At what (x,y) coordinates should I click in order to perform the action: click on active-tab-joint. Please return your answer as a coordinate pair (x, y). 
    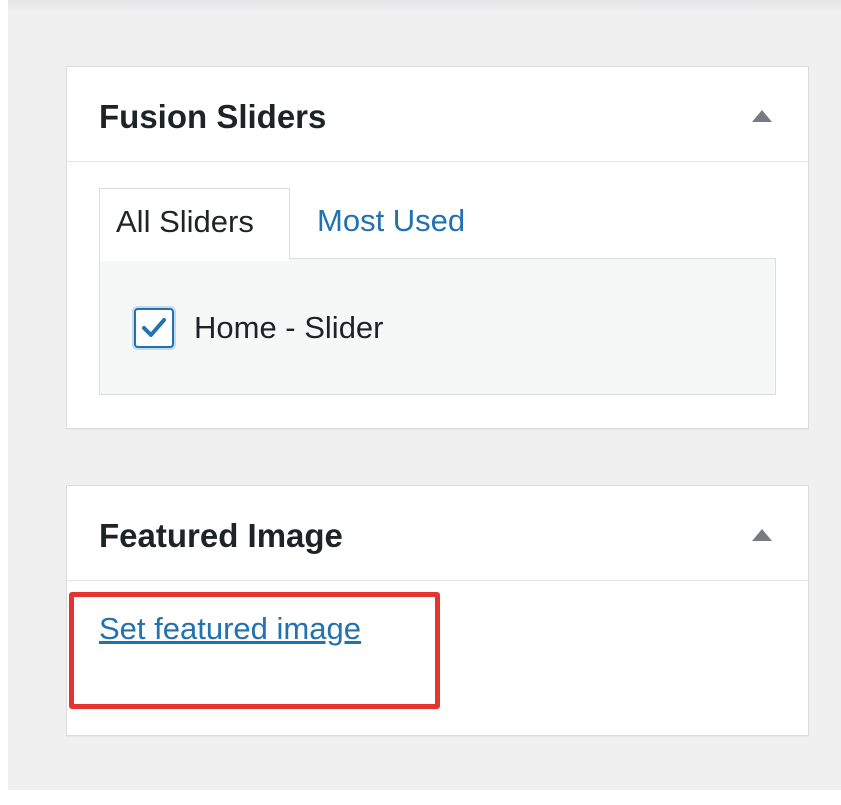
    Looking at the image, I should click on (194, 258).